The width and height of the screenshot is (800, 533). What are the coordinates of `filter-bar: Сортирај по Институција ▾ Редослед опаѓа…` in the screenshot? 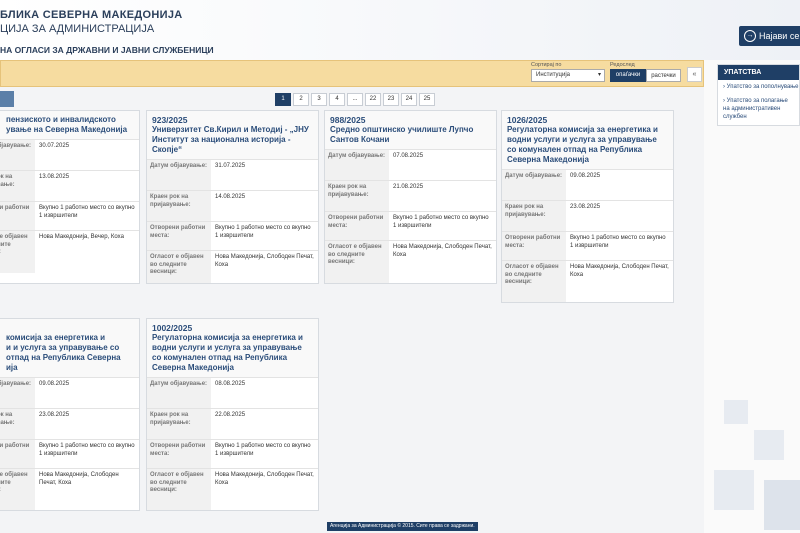 It's located at (352, 73).